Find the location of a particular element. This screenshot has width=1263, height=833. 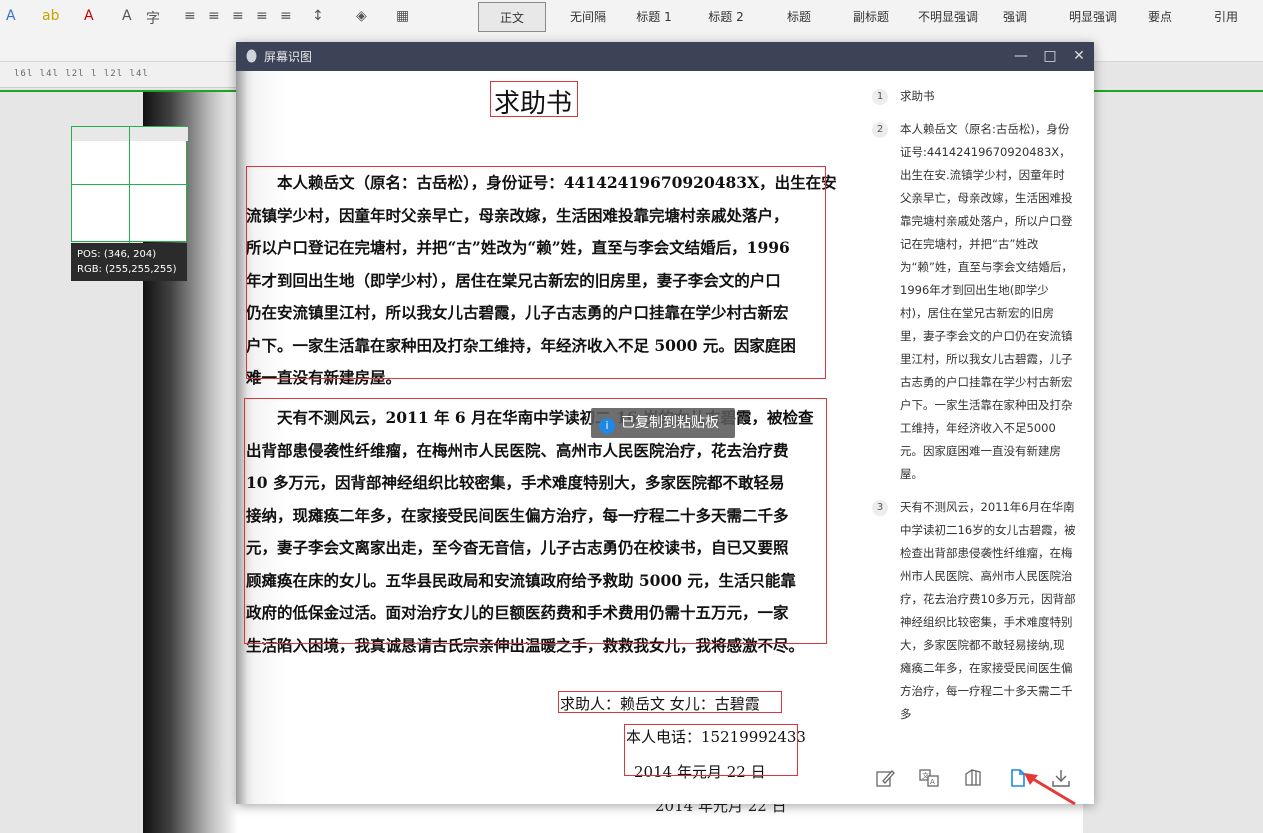

result-number: 2 is located at coordinates (880, 130).